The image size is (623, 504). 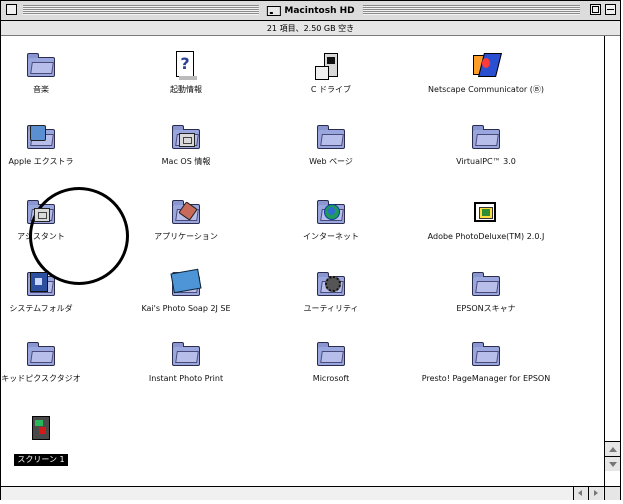 I want to click on globe-badge-icon, so click(x=332, y=212).